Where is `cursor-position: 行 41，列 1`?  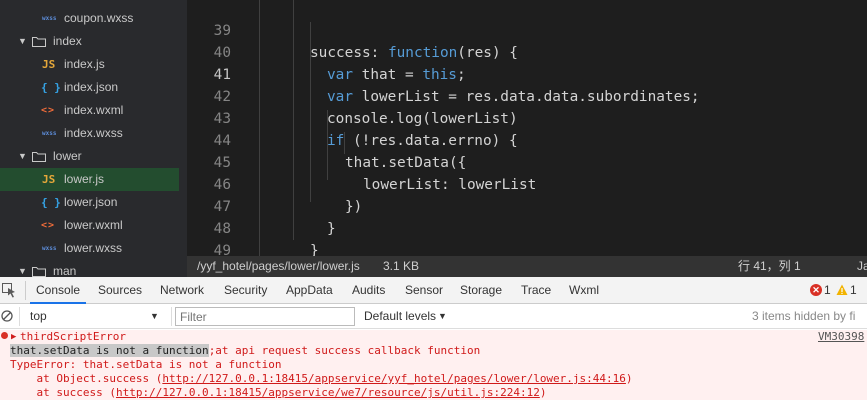
cursor-position: 行 41，列 1 is located at coordinates (769, 266).